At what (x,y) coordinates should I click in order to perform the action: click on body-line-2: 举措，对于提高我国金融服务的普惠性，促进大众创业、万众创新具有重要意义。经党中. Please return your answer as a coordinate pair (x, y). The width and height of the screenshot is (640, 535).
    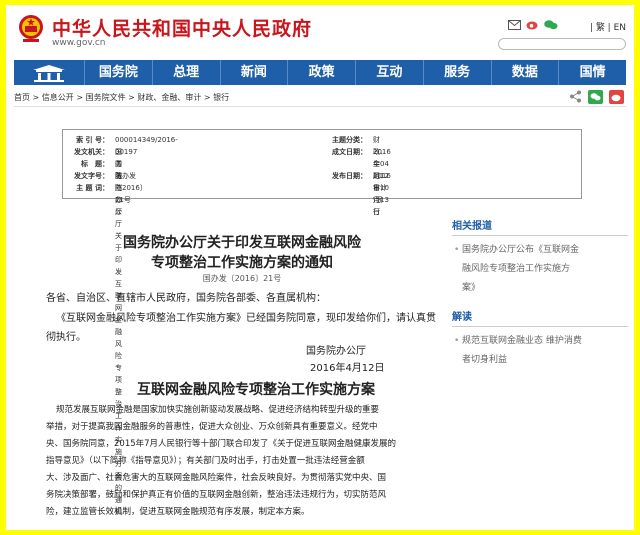
    Looking at the image, I should click on (212, 427).